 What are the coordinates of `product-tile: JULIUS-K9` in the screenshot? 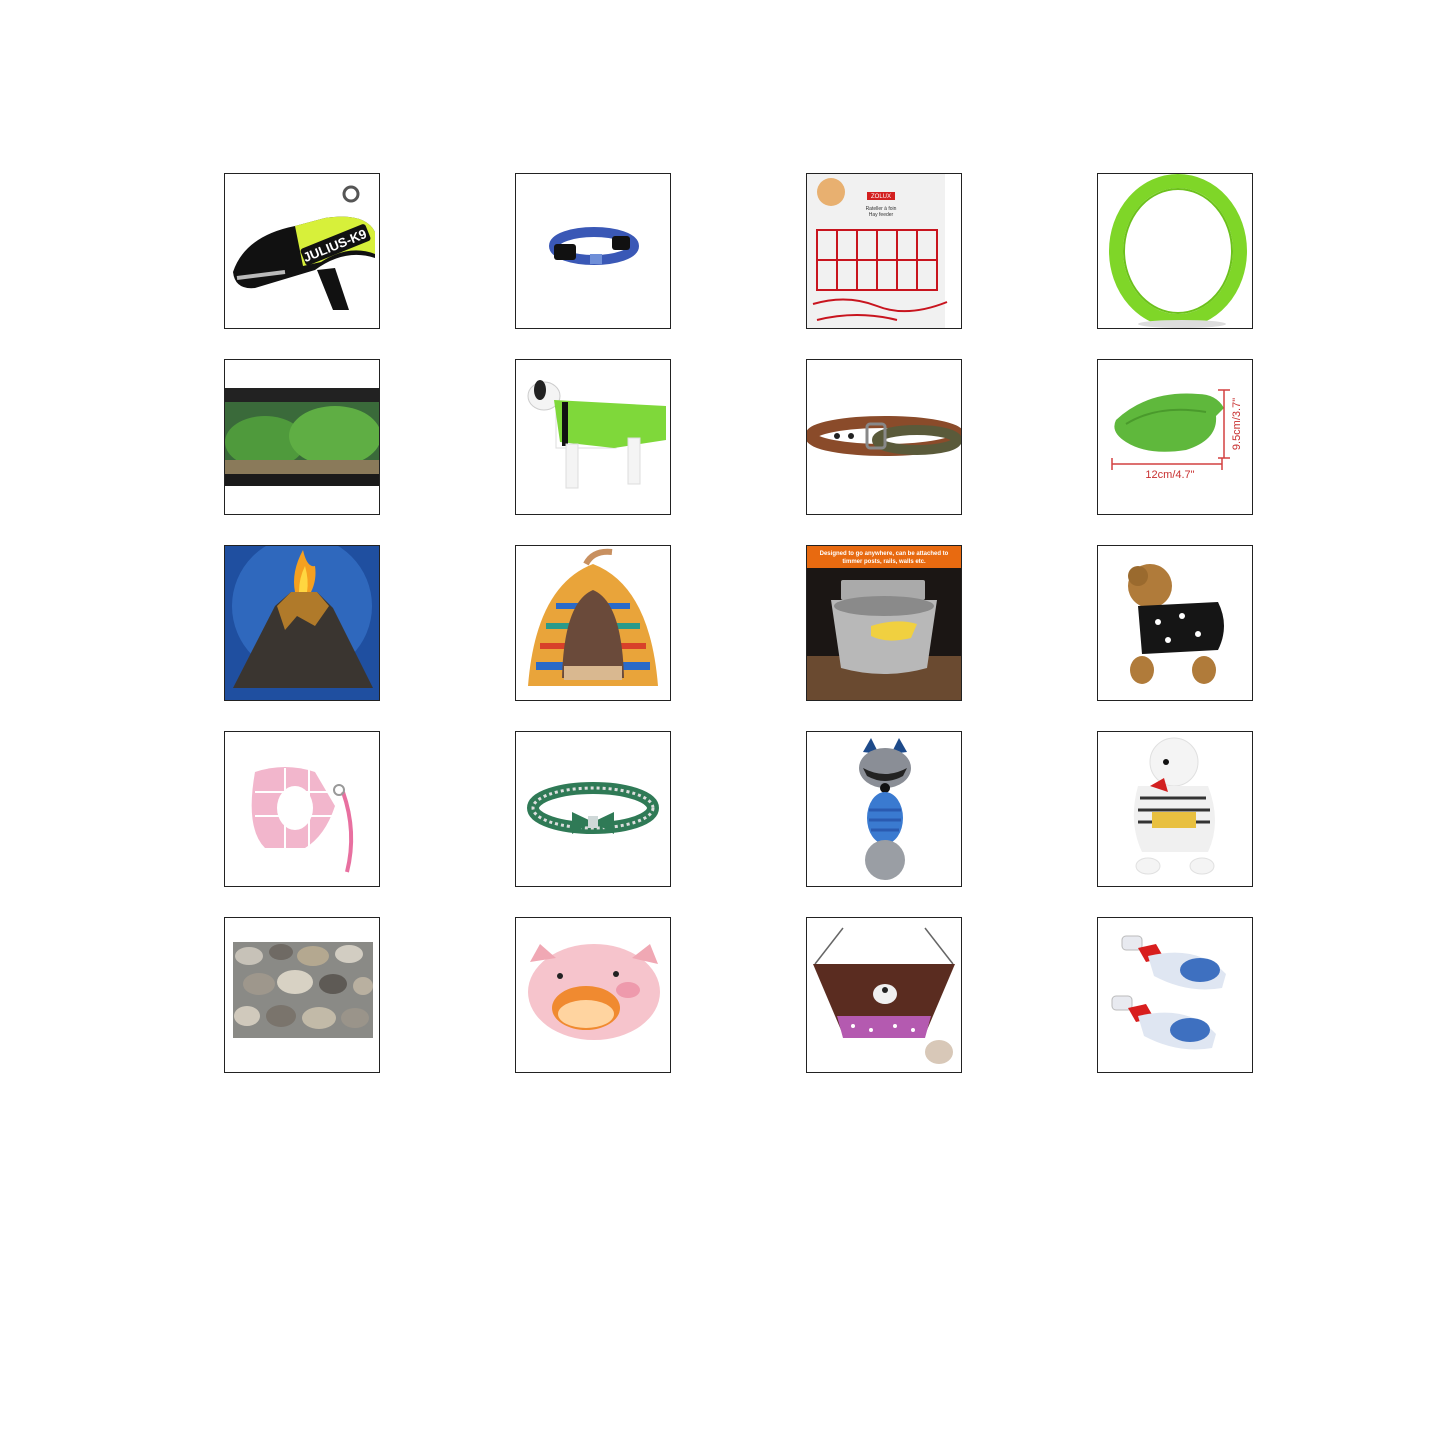 It's located at (302, 251).